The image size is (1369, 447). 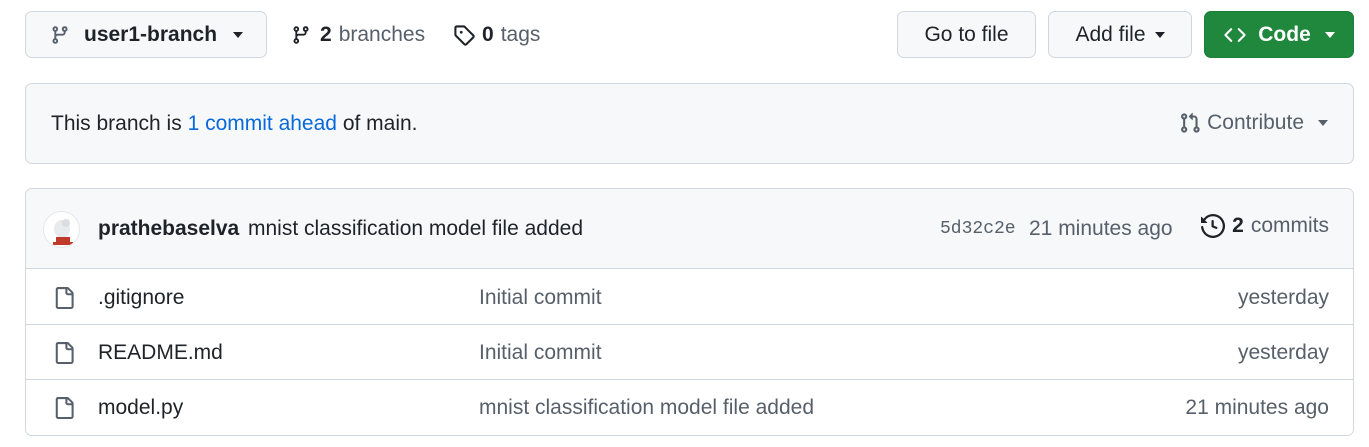 What do you see at coordinates (978, 229) in the screenshot?
I see `commit-sha-link: 5d32c2e` at bounding box center [978, 229].